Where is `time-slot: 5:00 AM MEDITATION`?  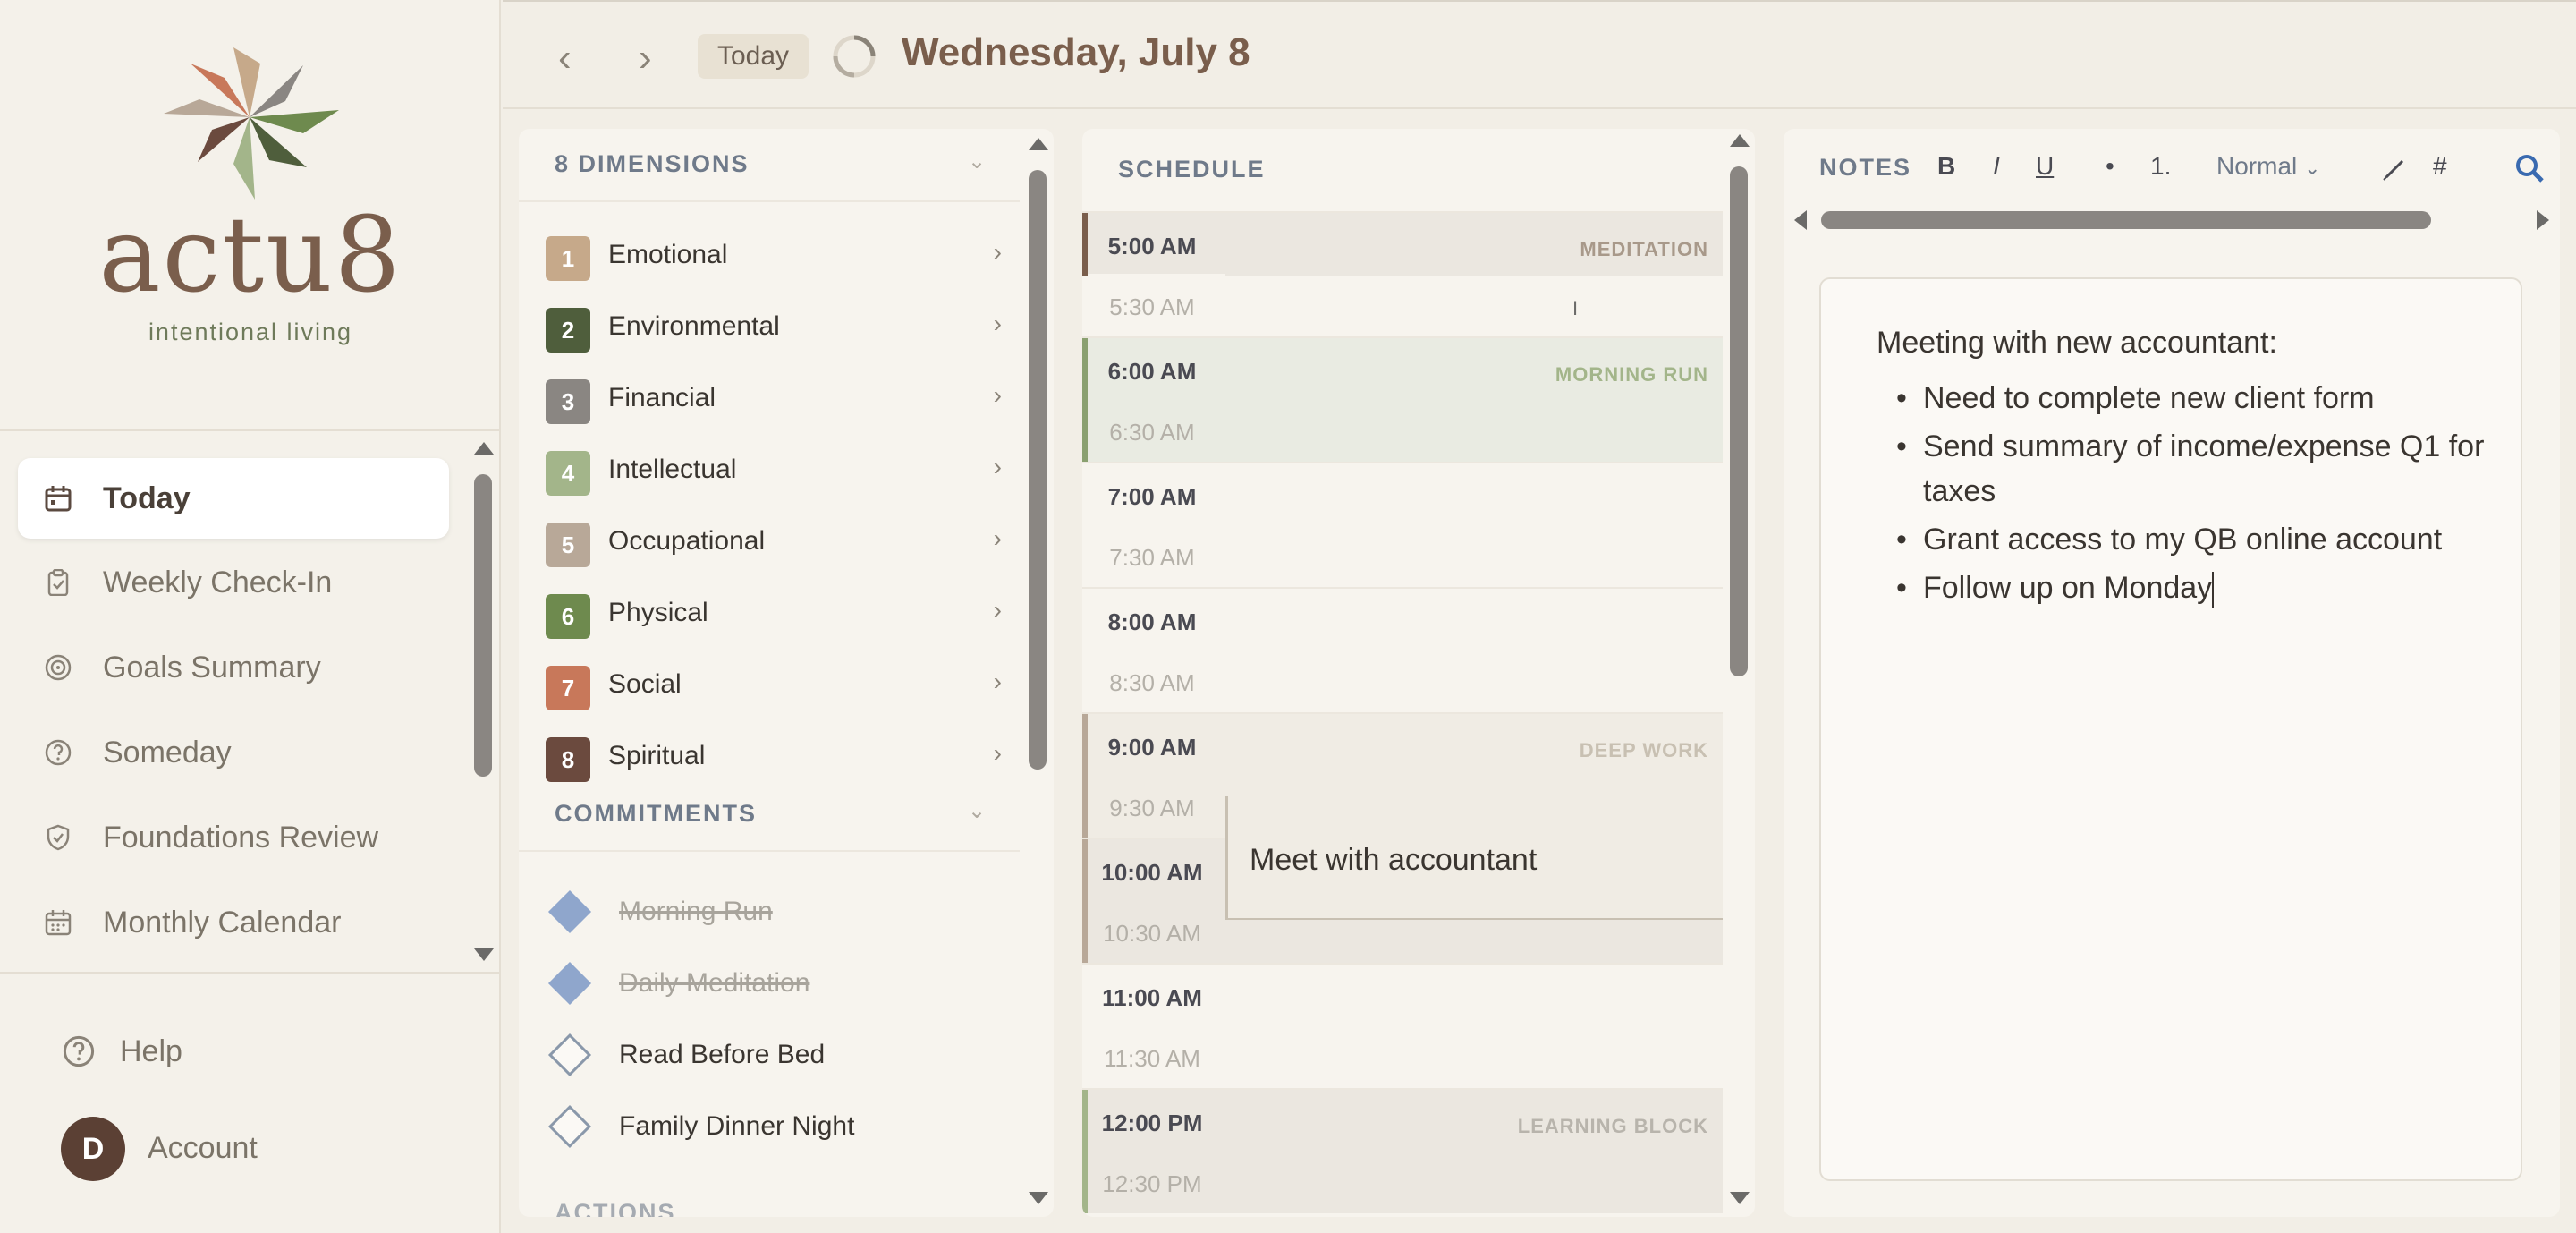 time-slot: 5:00 AM MEDITATION is located at coordinates (1402, 243).